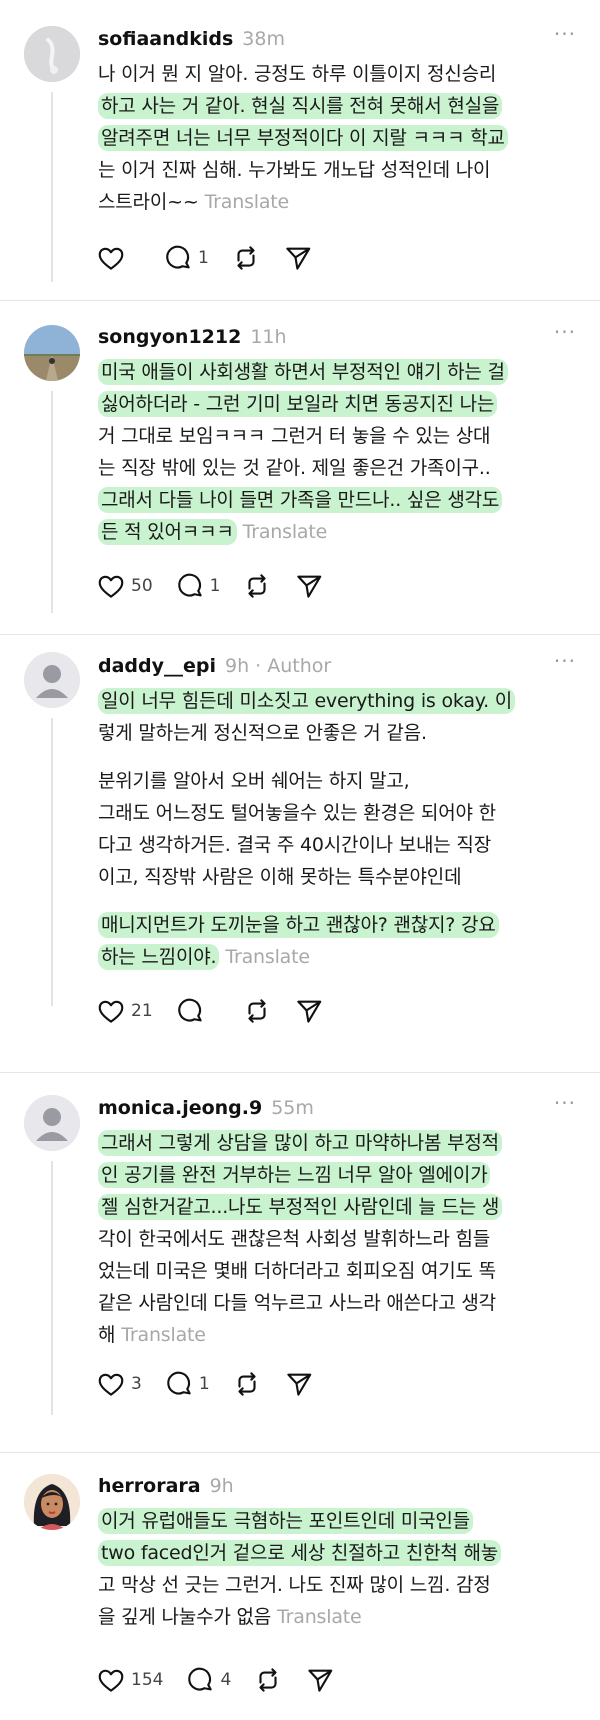 This screenshot has width=600, height=1720. Describe the element at coordinates (147, 1680) in the screenshot. I see `like-count: 154` at that location.